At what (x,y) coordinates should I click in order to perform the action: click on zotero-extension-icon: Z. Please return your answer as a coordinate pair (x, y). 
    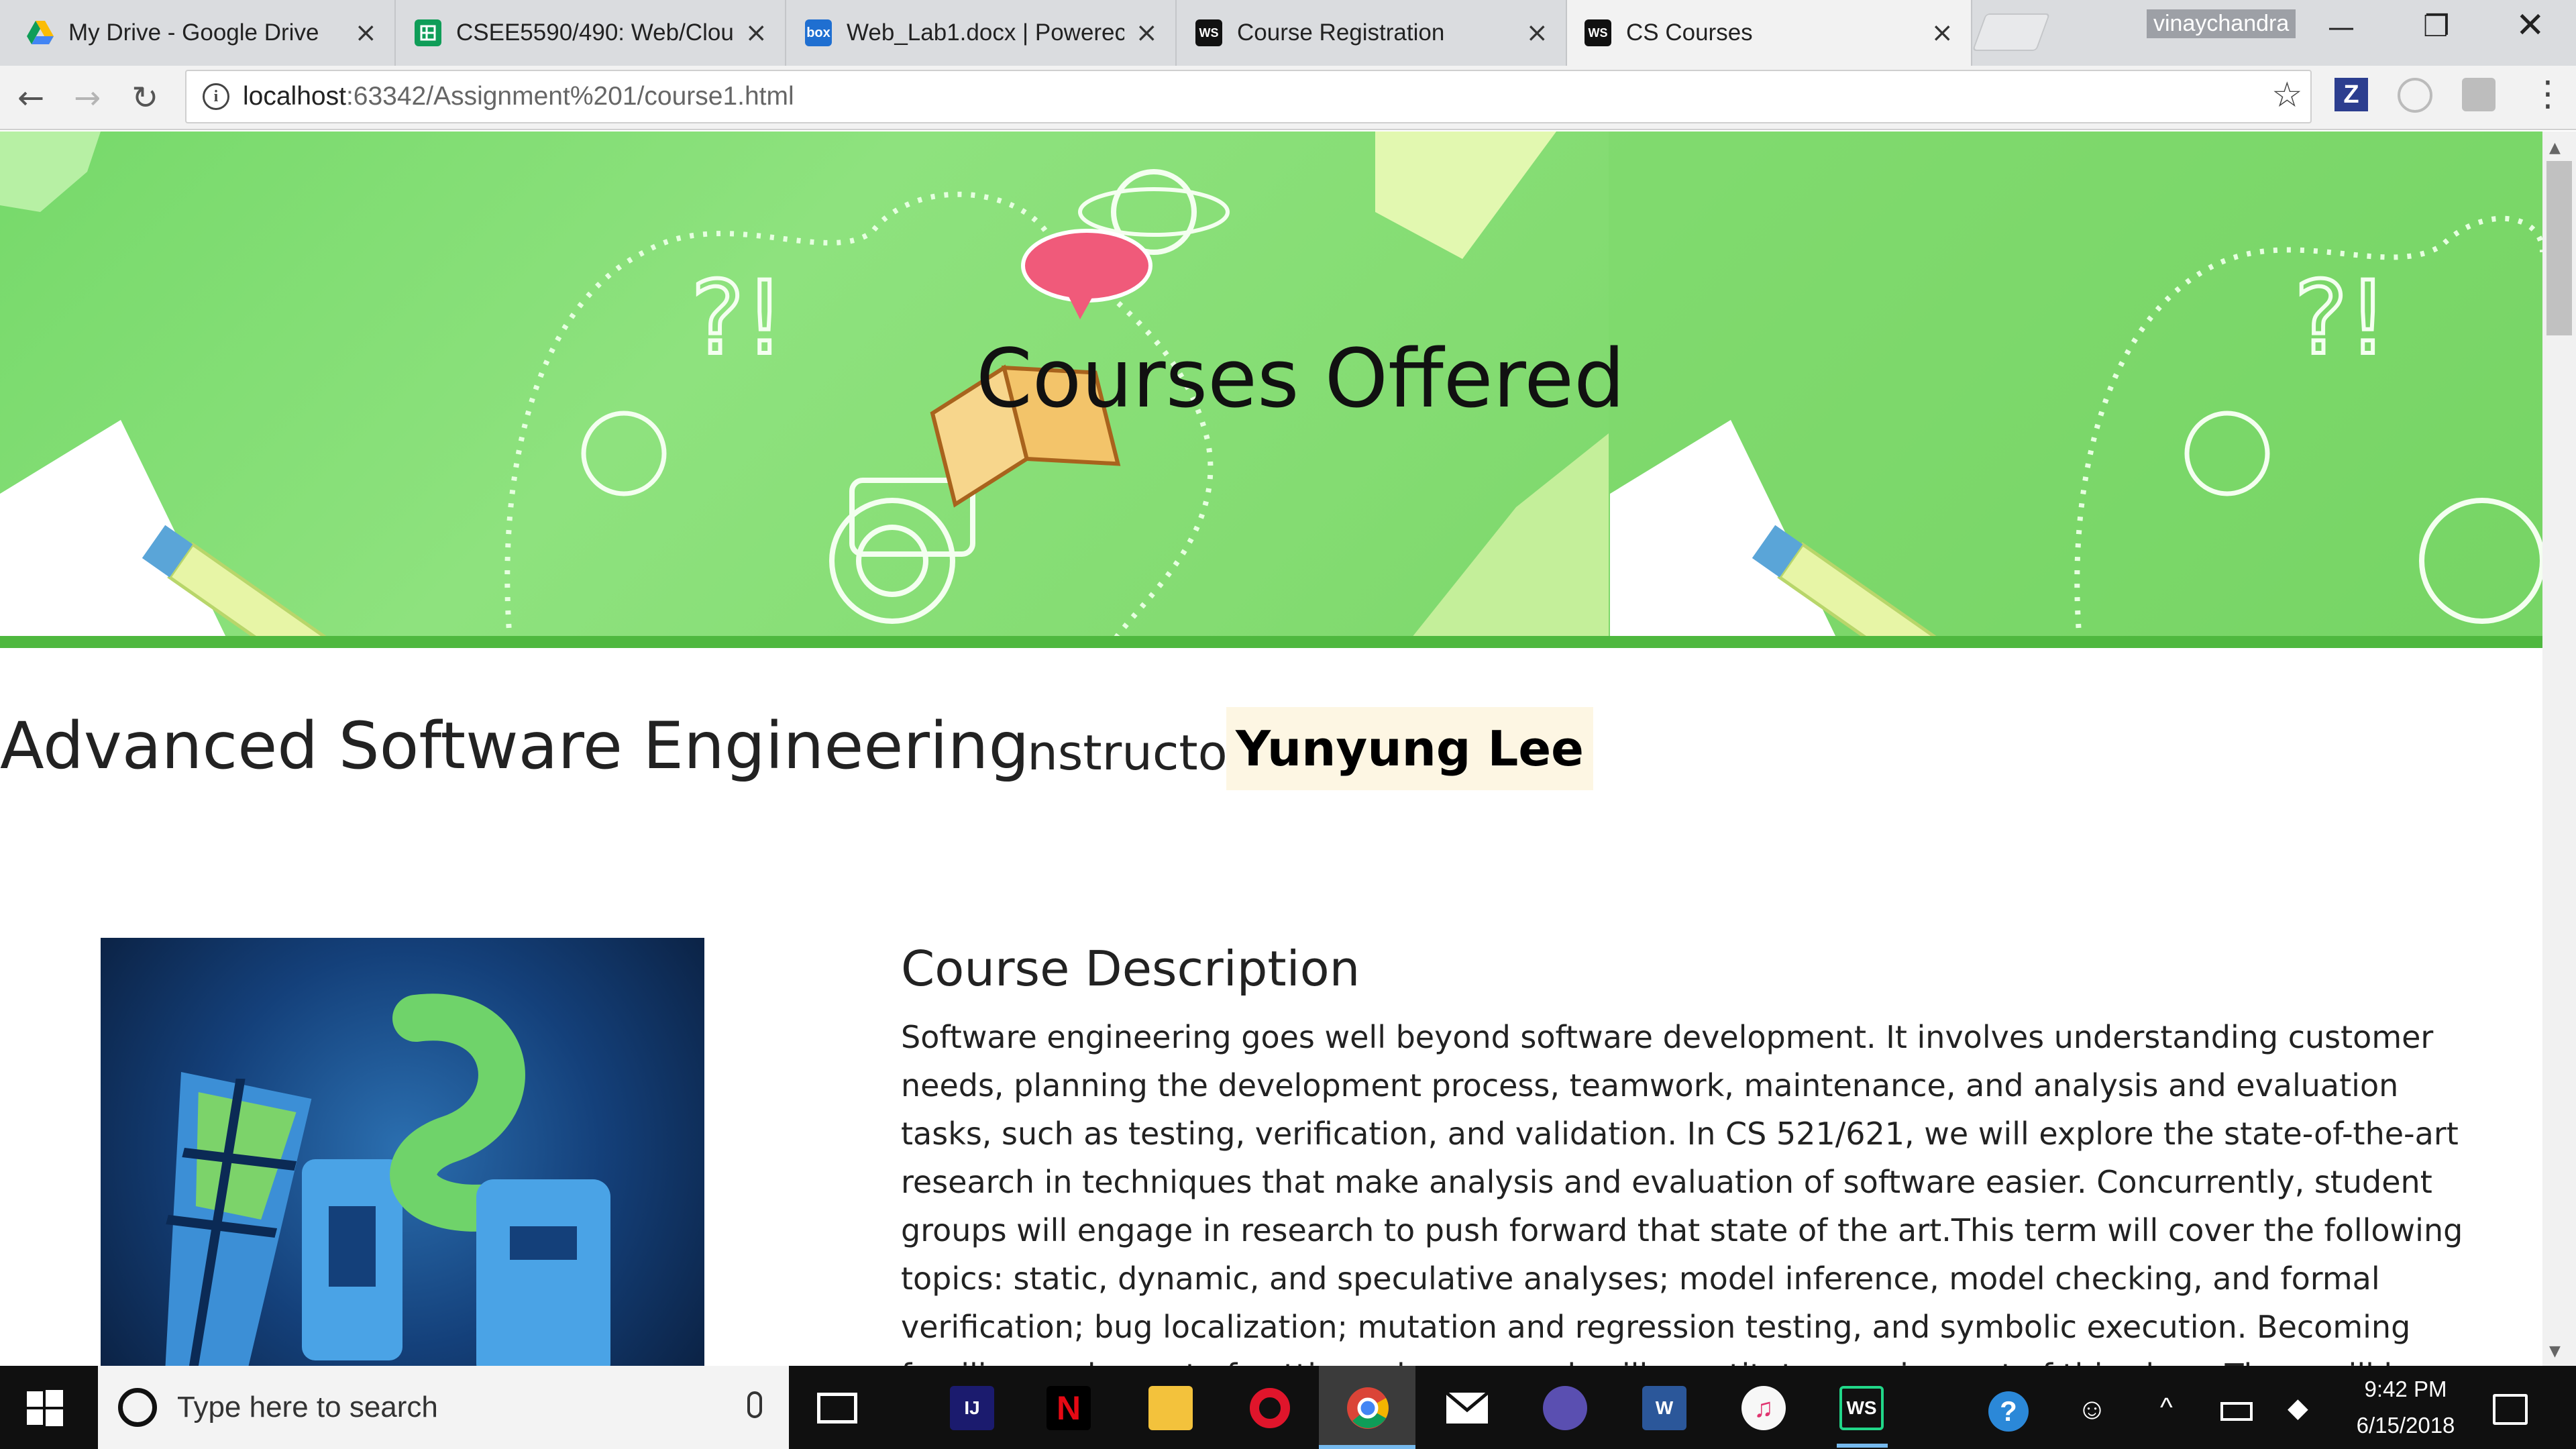
    Looking at the image, I should click on (2351, 94).